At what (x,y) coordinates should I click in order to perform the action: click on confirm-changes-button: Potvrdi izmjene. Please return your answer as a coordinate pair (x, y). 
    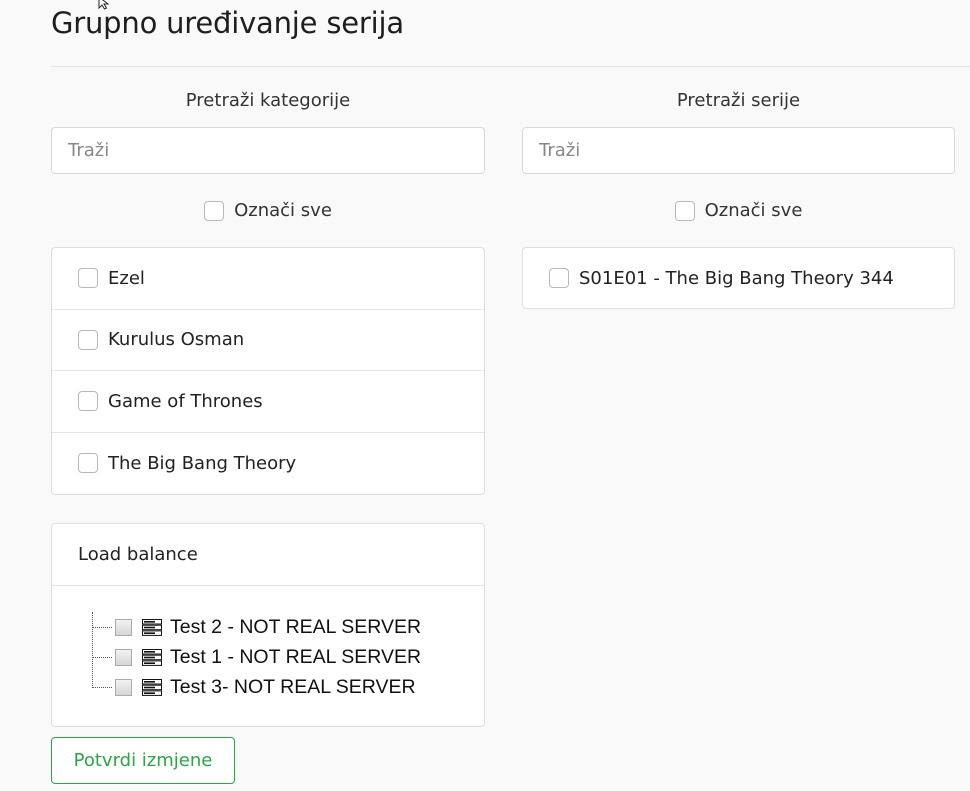
    Looking at the image, I should click on (143, 760).